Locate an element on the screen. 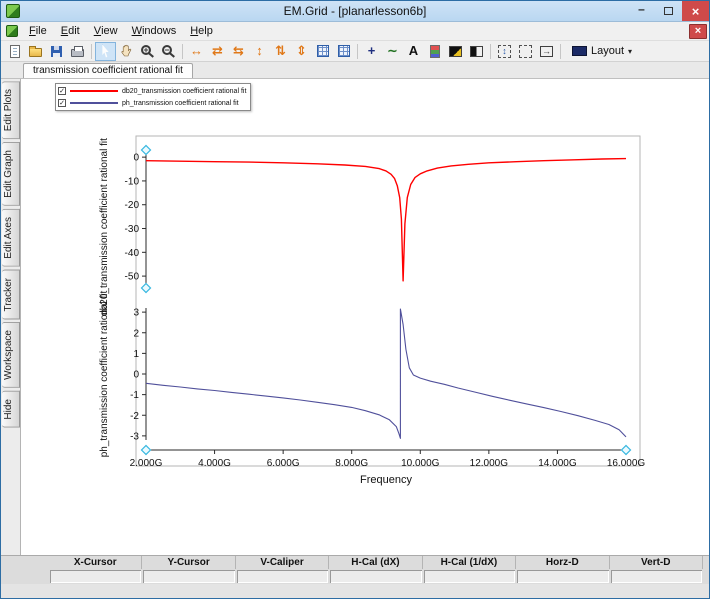 The height and width of the screenshot is (599, 710). menu-edit: Edit is located at coordinates (70, 31).